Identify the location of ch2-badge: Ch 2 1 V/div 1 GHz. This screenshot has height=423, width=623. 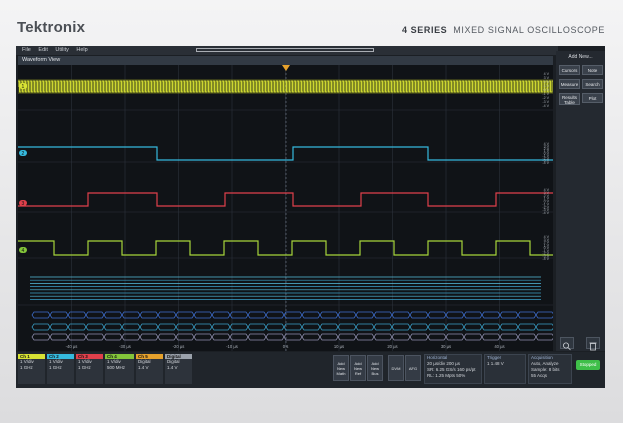
(60, 369).